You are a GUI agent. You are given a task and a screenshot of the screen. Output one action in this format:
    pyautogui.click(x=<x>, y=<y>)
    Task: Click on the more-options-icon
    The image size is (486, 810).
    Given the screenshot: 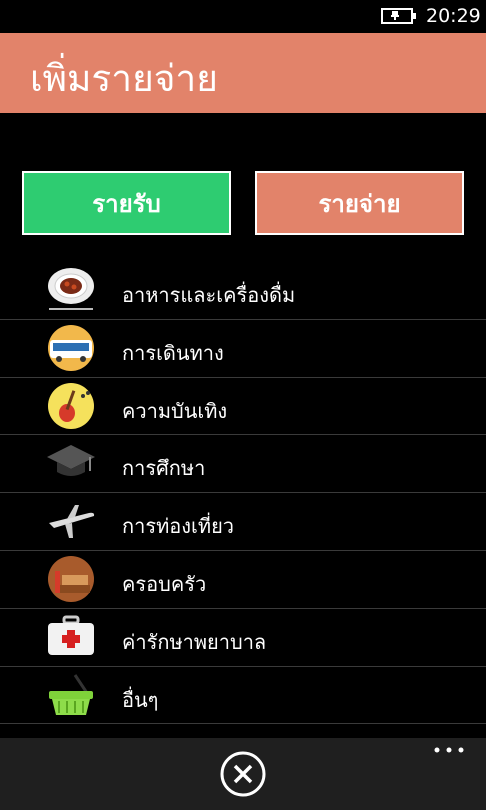 What is the action you would take?
    pyautogui.click(x=449, y=750)
    